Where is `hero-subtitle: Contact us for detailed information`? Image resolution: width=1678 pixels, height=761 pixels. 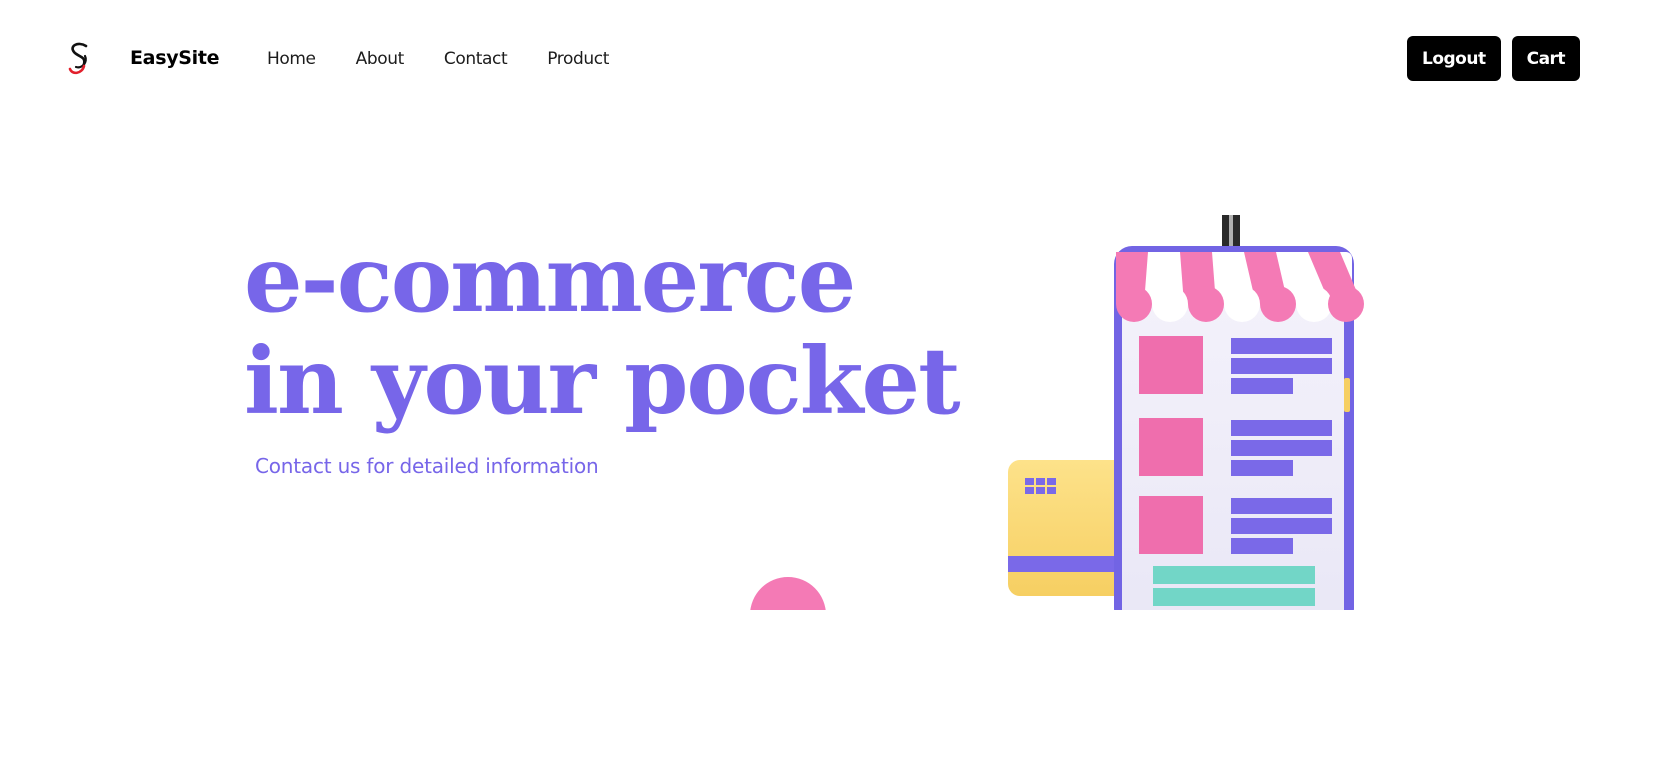 hero-subtitle: Contact us for detailed information is located at coordinates (427, 466).